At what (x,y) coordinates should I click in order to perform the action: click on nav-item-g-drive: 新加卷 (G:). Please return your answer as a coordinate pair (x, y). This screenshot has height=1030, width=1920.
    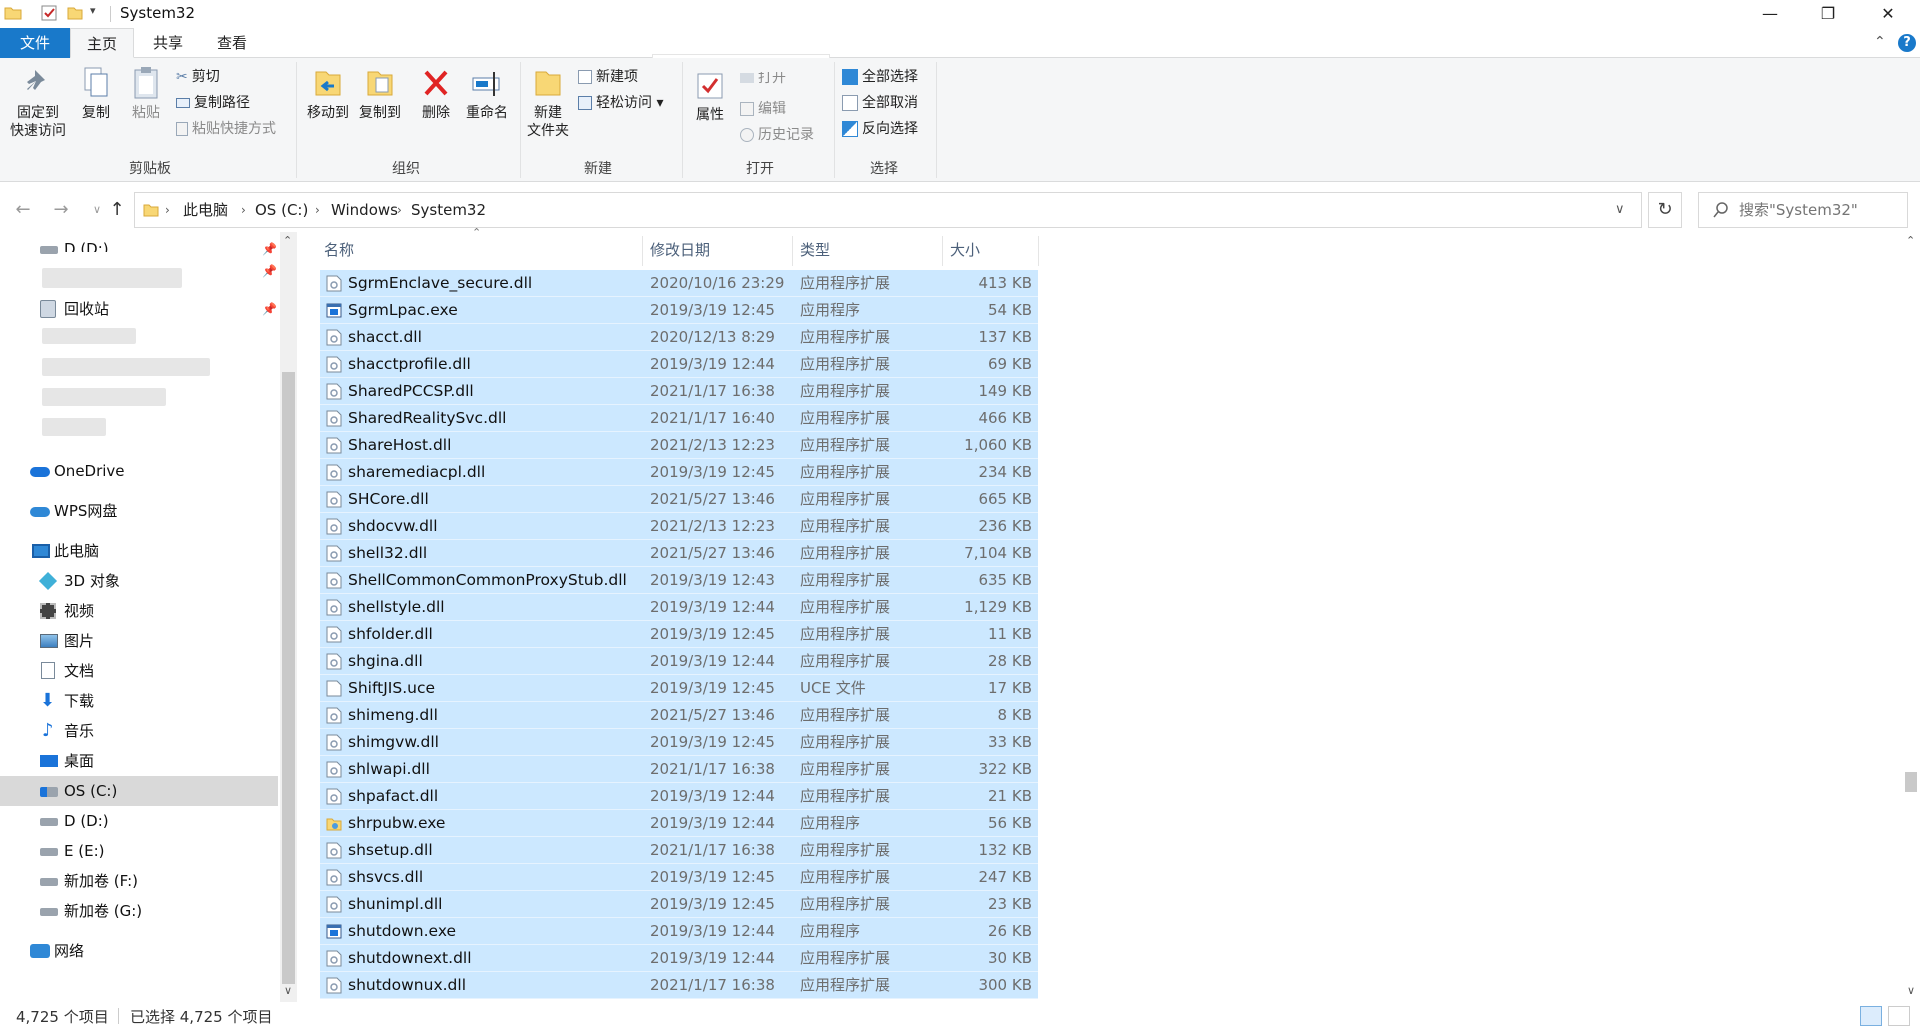
    Looking at the image, I should click on (139, 911).